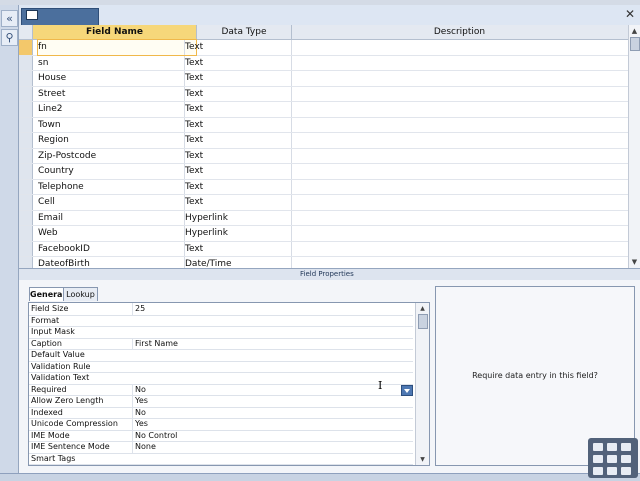 The width and height of the screenshot is (640, 481). Describe the element at coordinates (117, 140) in the screenshot. I see `field-name-cell: Region` at that location.